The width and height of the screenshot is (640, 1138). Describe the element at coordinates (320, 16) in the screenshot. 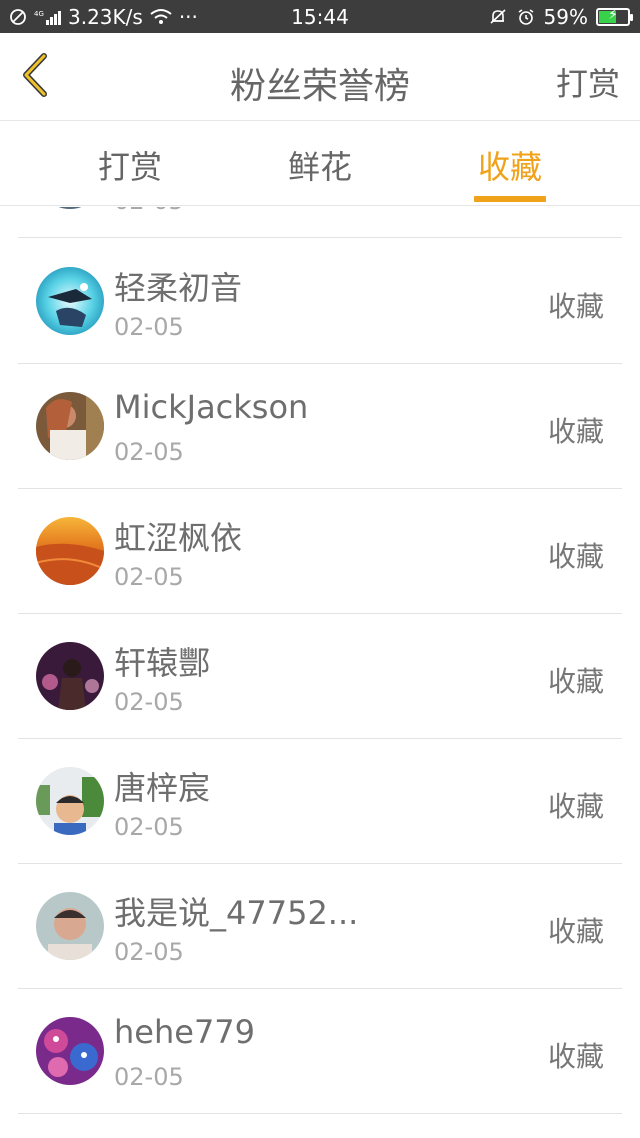

I see `status-bar: 4G 3.23K/s ··· 15:44 59% ⚡` at that location.